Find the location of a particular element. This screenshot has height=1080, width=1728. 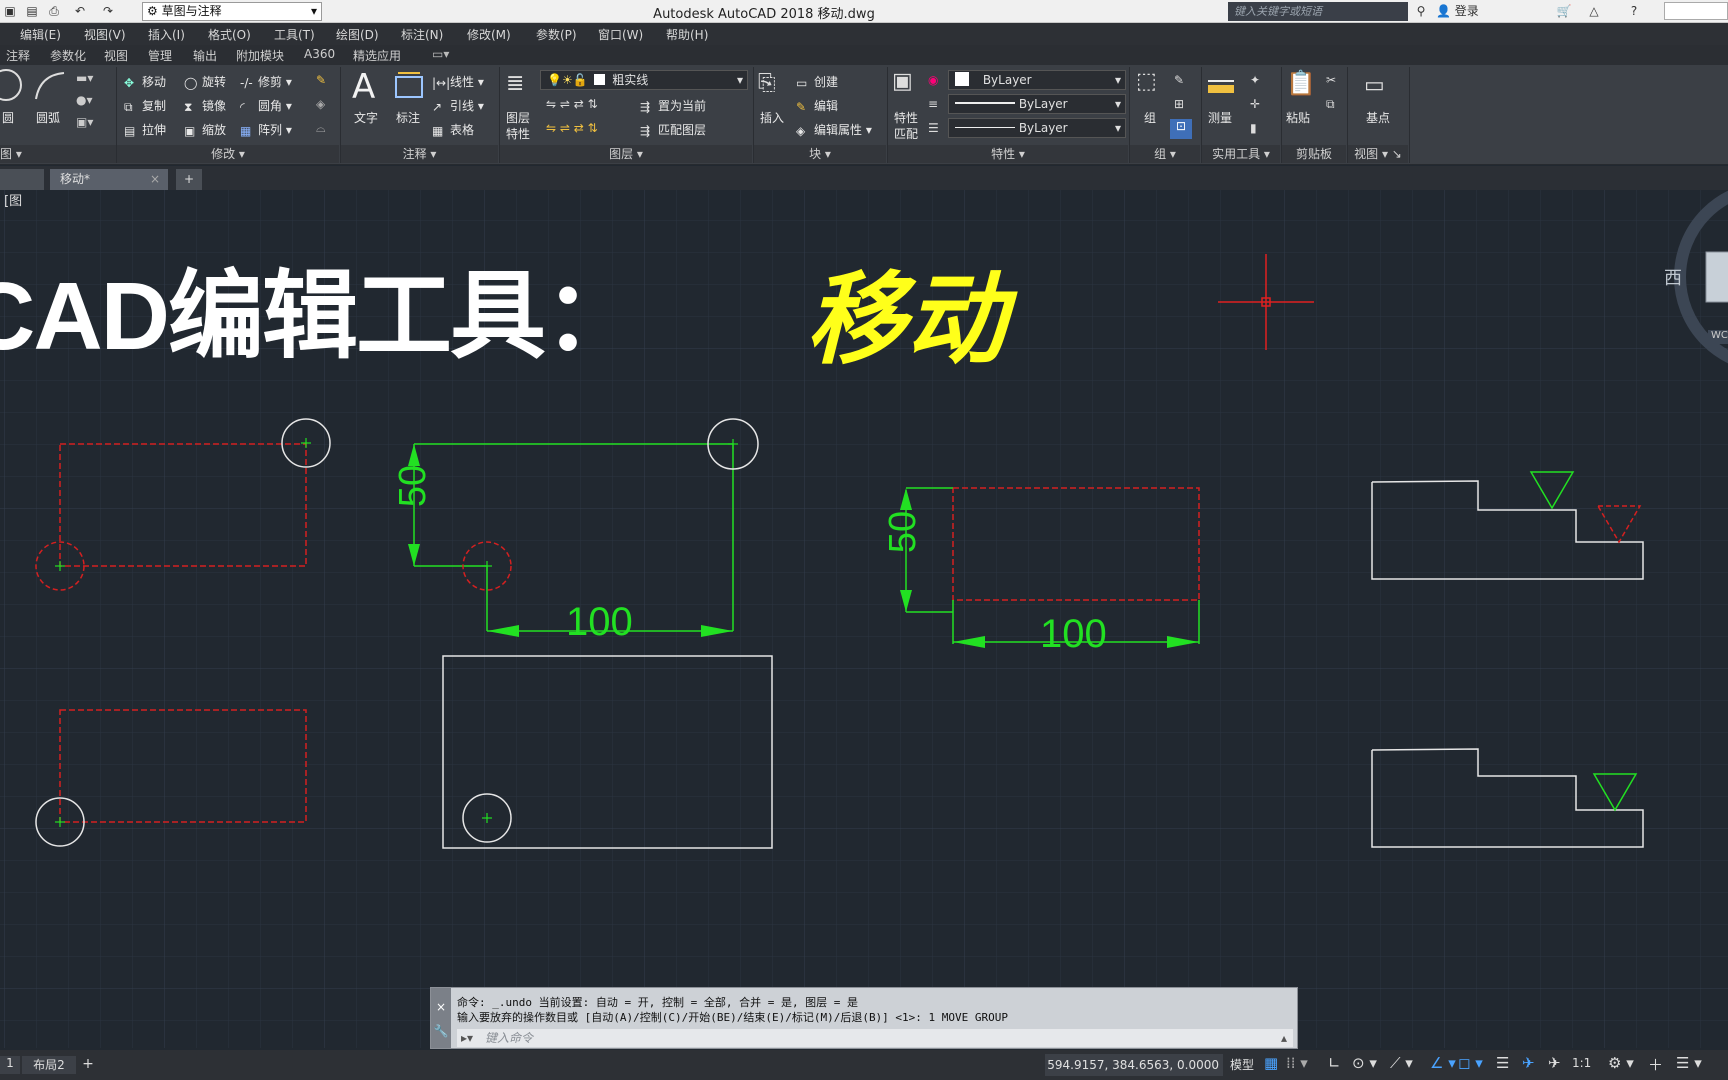

array-button: ▦ 阵列 ▾ is located at coordinates (266, 129).